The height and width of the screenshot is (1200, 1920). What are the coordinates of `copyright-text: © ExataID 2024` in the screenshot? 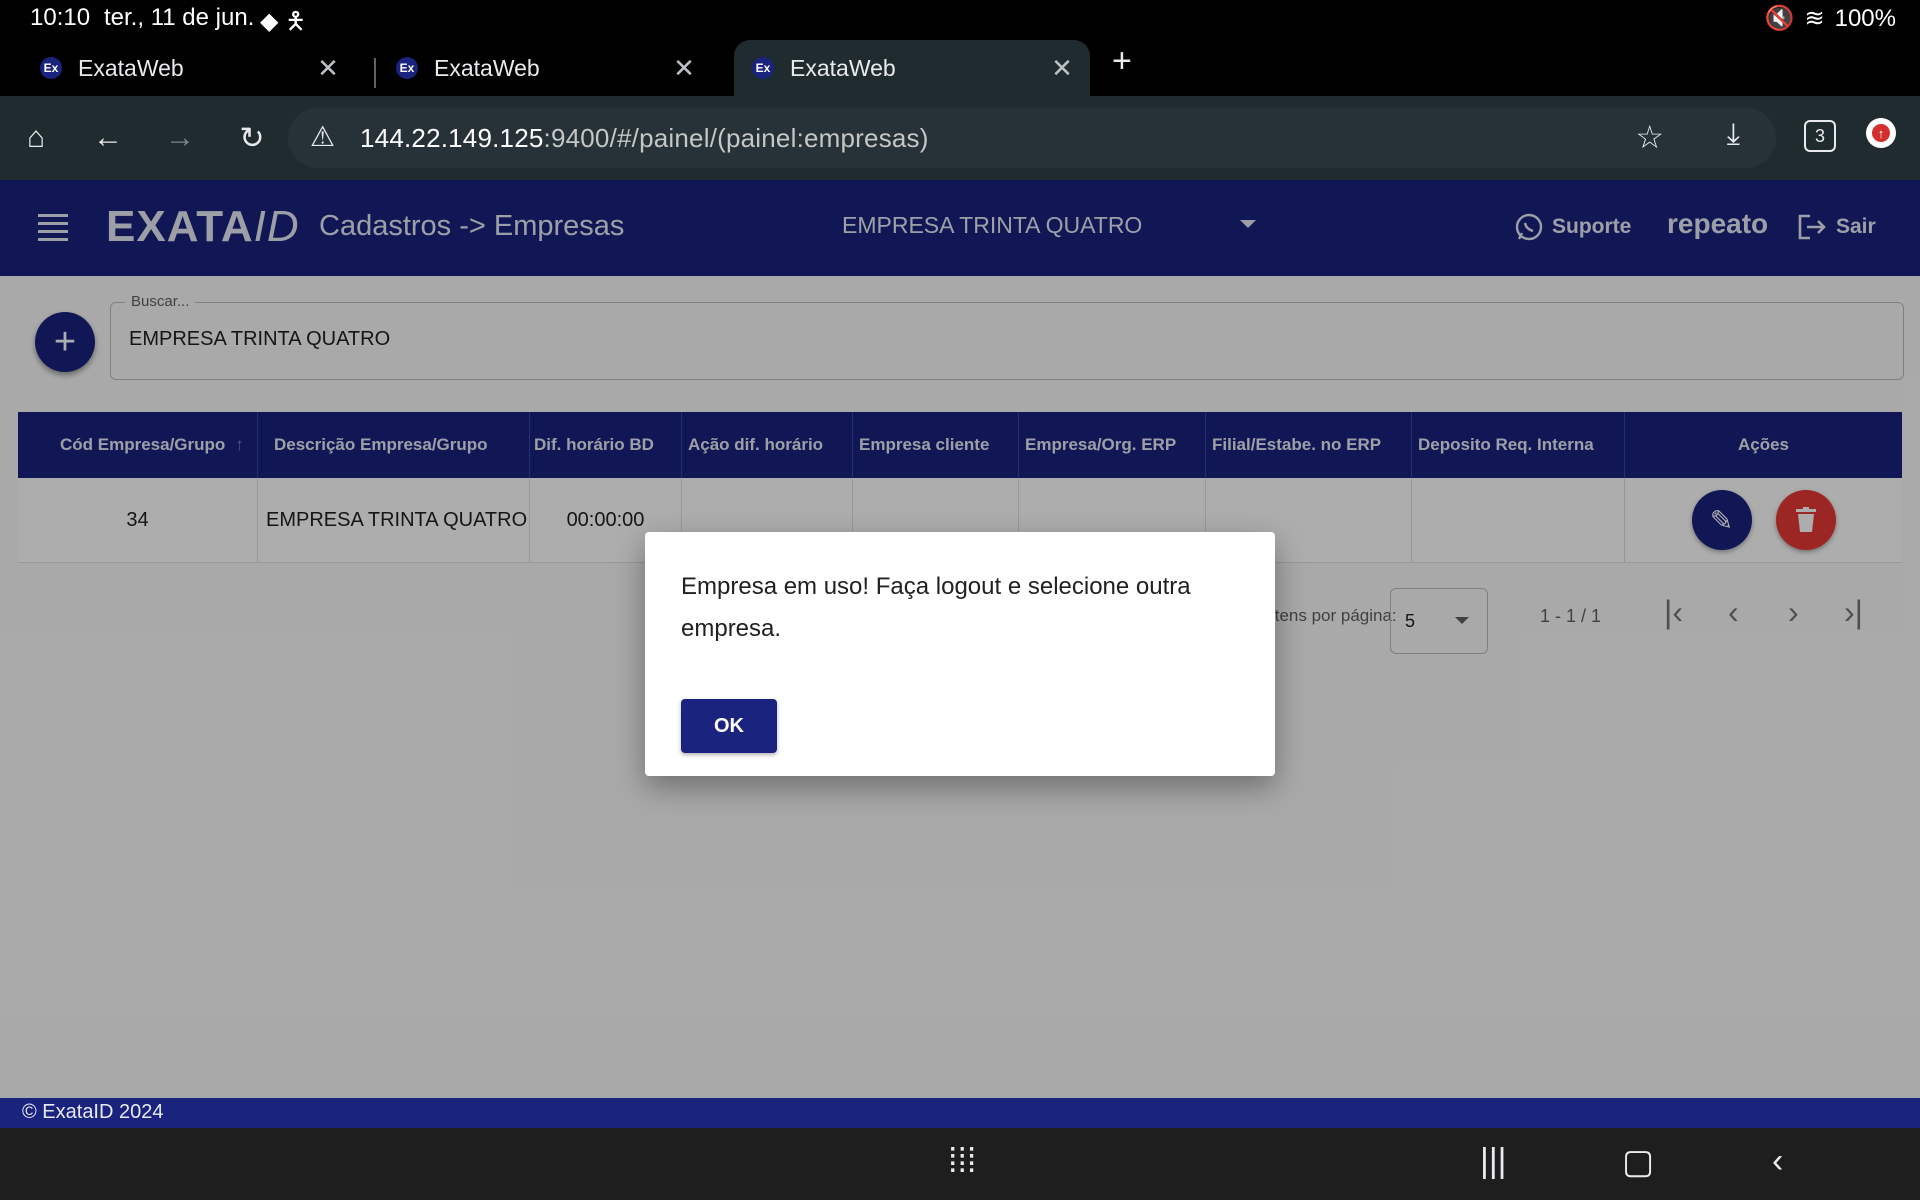 It's located at (93, 1112).